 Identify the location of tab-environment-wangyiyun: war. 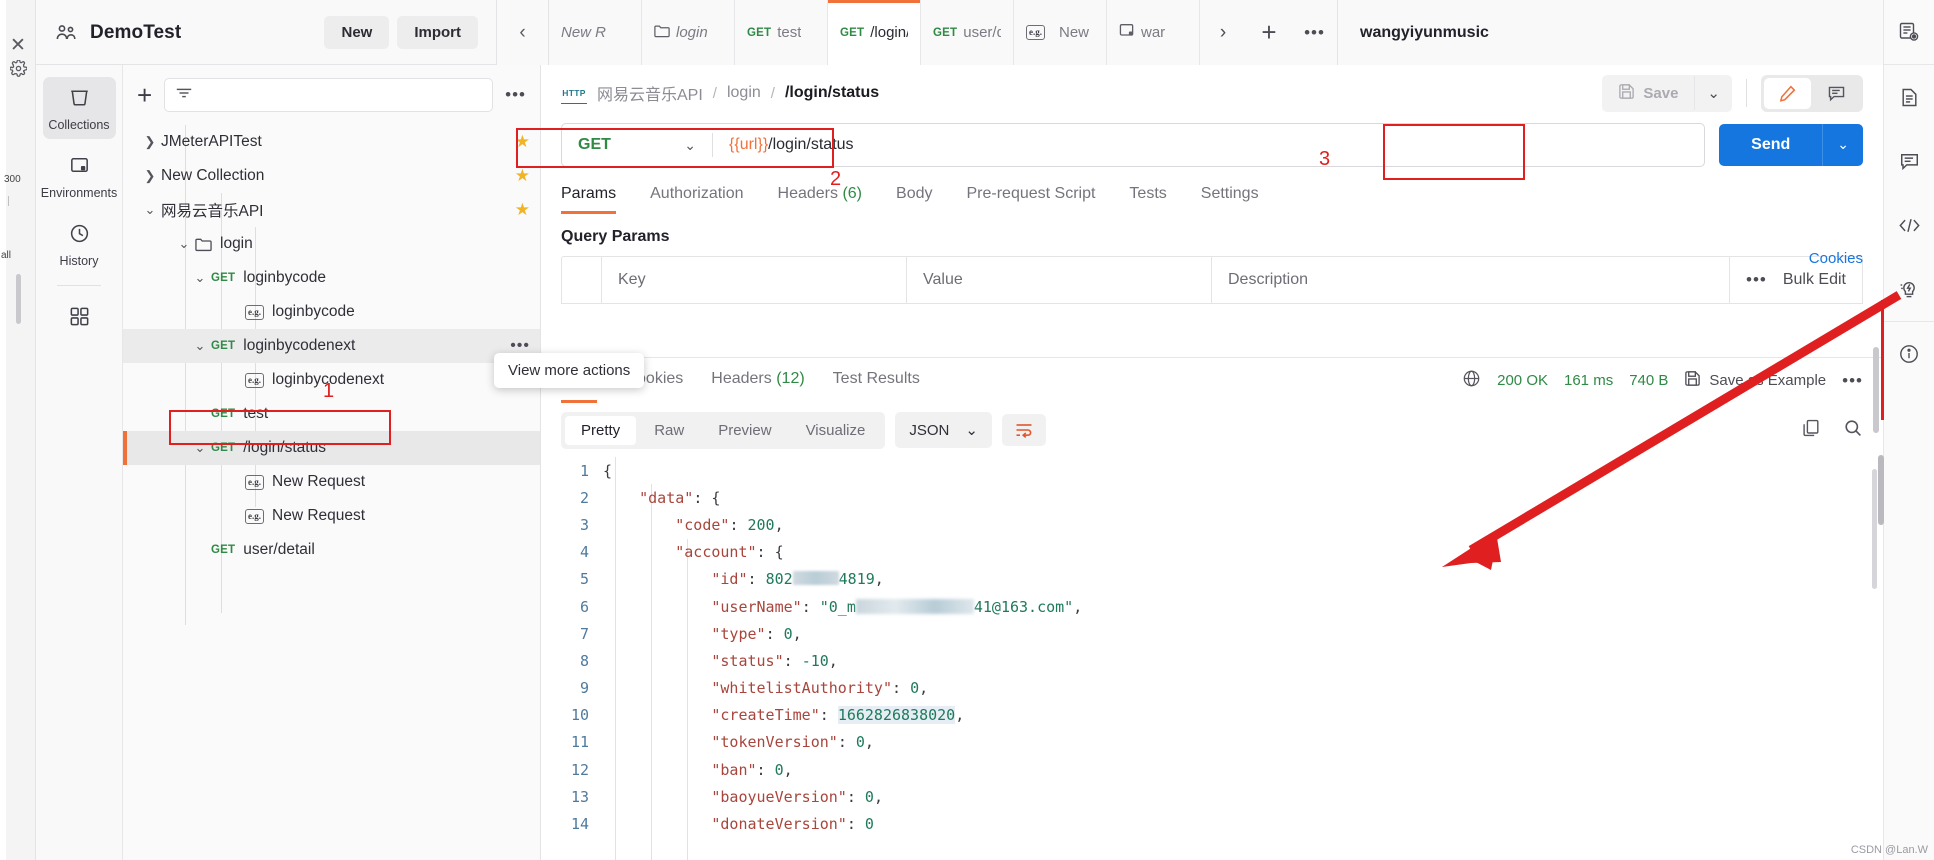
(1153, 32).